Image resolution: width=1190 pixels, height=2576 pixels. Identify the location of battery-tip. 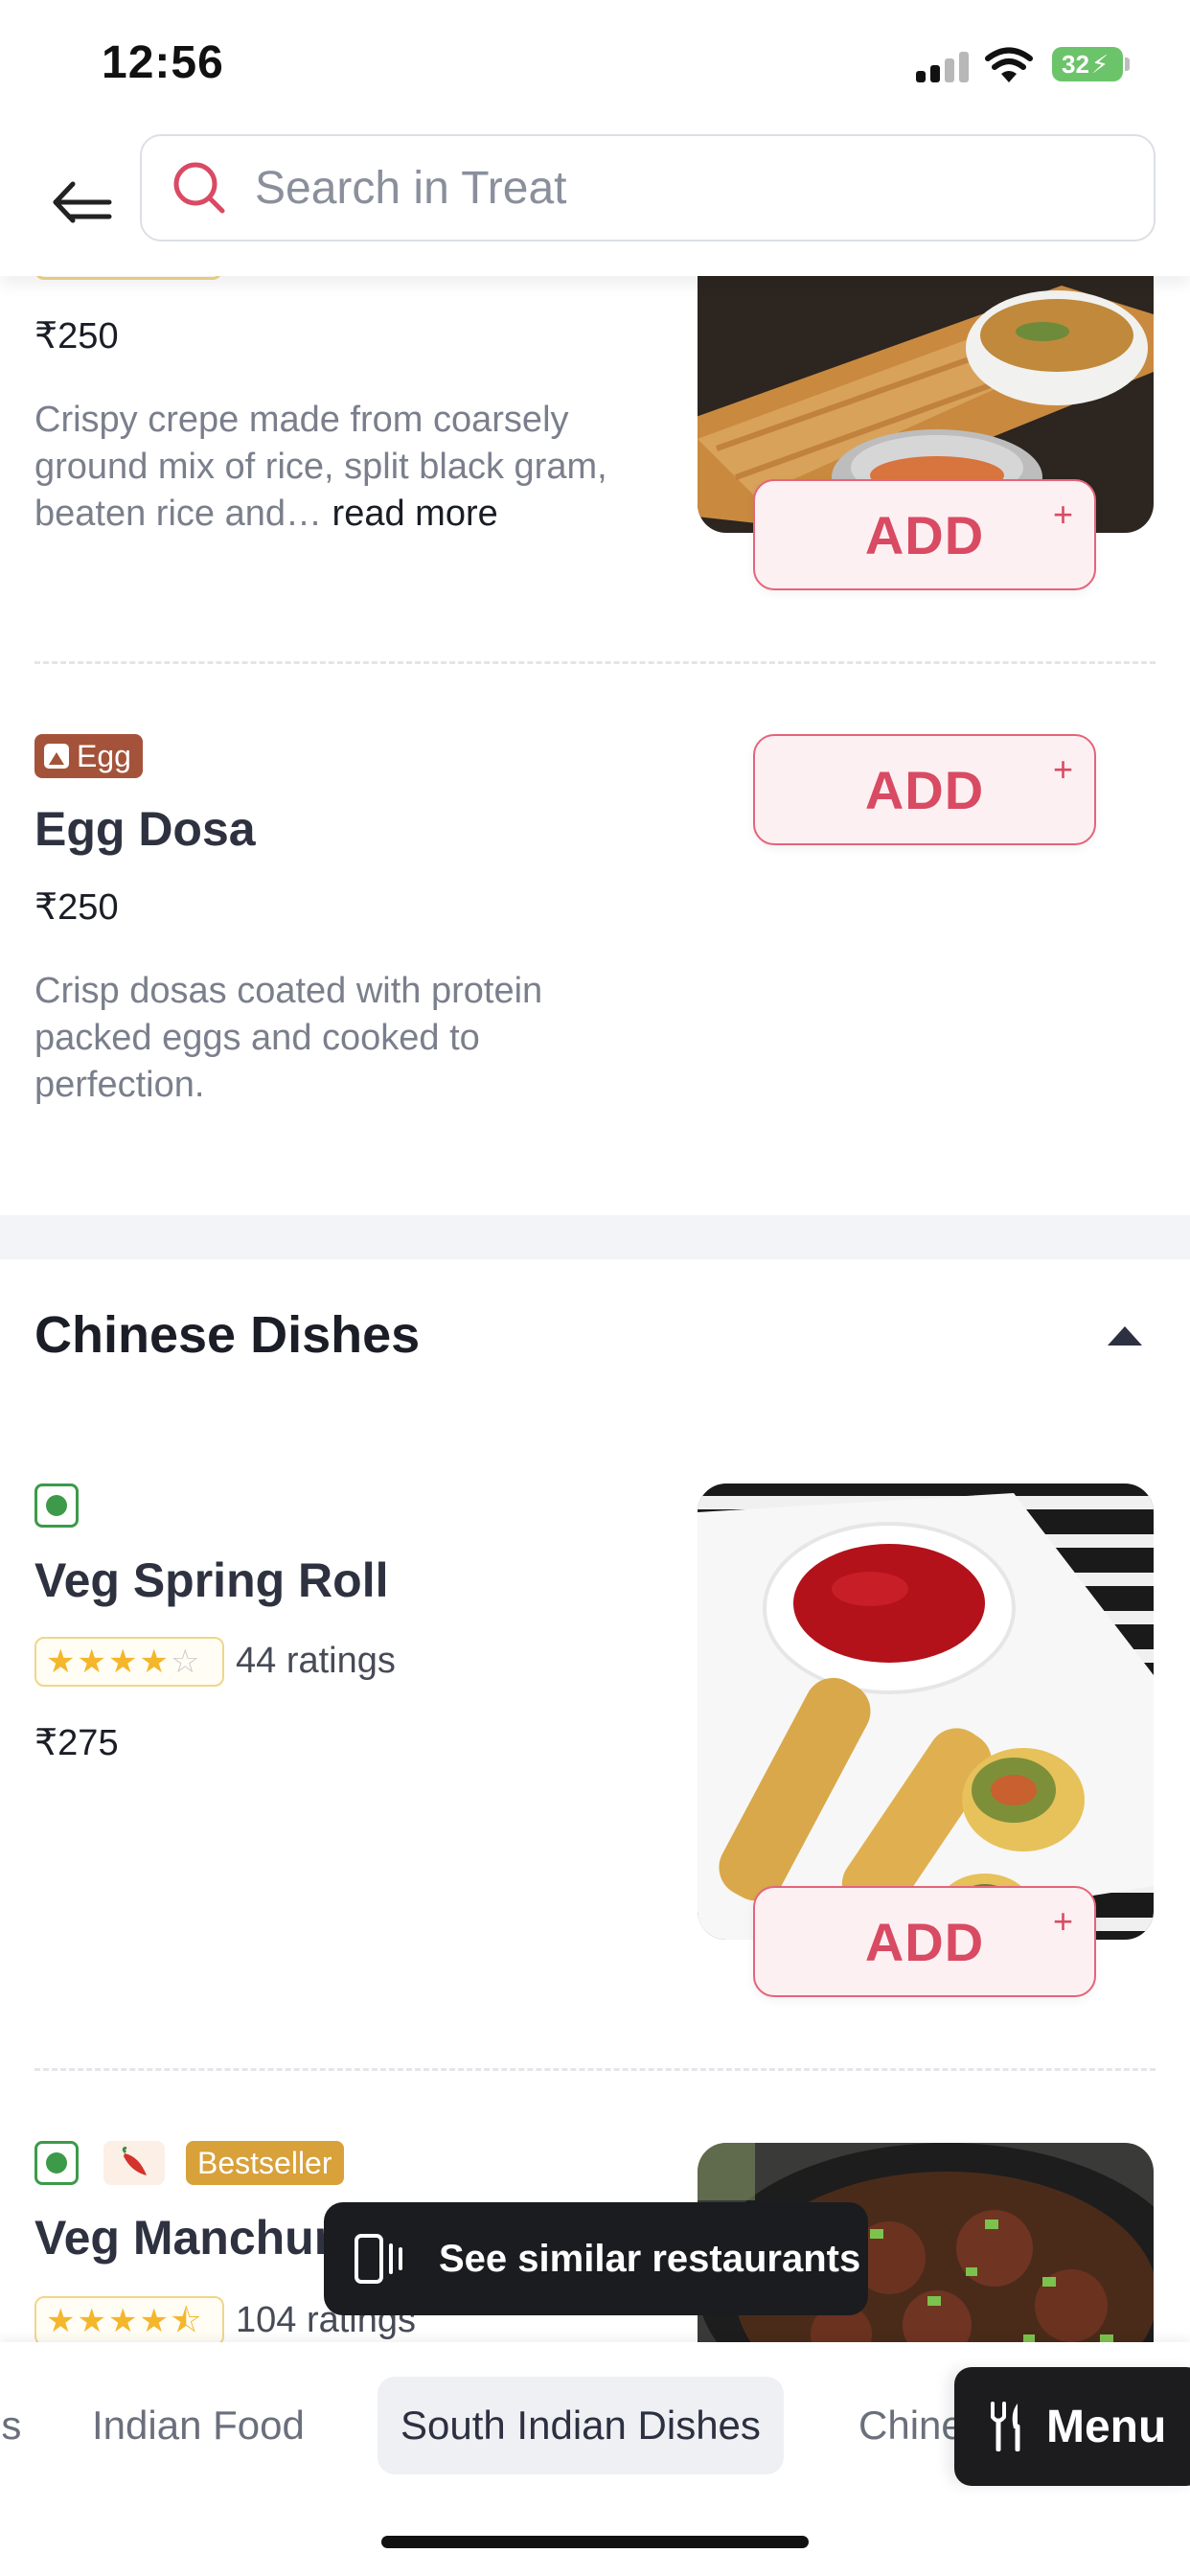
(1128, 64).